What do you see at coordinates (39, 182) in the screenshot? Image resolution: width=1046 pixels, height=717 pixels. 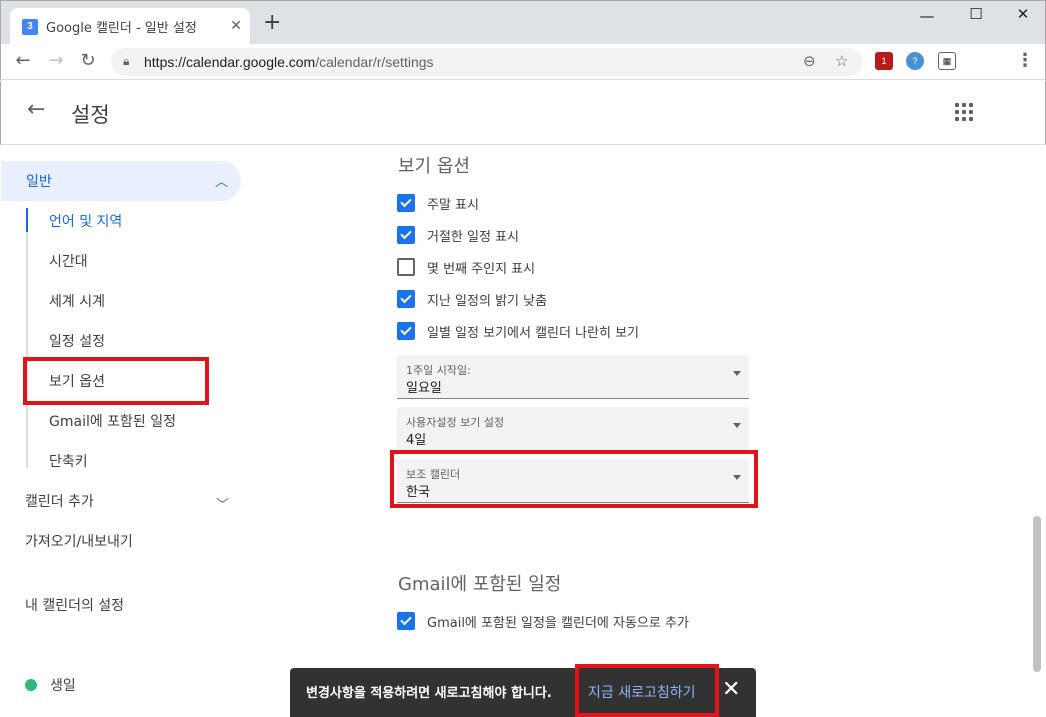 I see `sidebar-general-label: 일반` at bounding box center [39, 182].